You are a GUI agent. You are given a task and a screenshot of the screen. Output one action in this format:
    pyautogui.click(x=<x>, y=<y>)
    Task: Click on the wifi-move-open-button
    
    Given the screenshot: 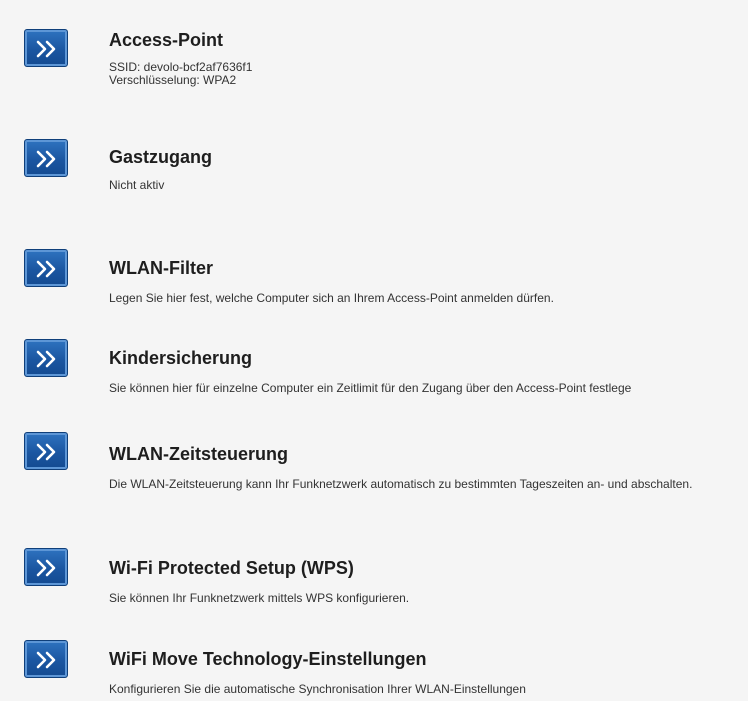 What is the action you would take?
    pyautogui.click(x=46, y=659)
    